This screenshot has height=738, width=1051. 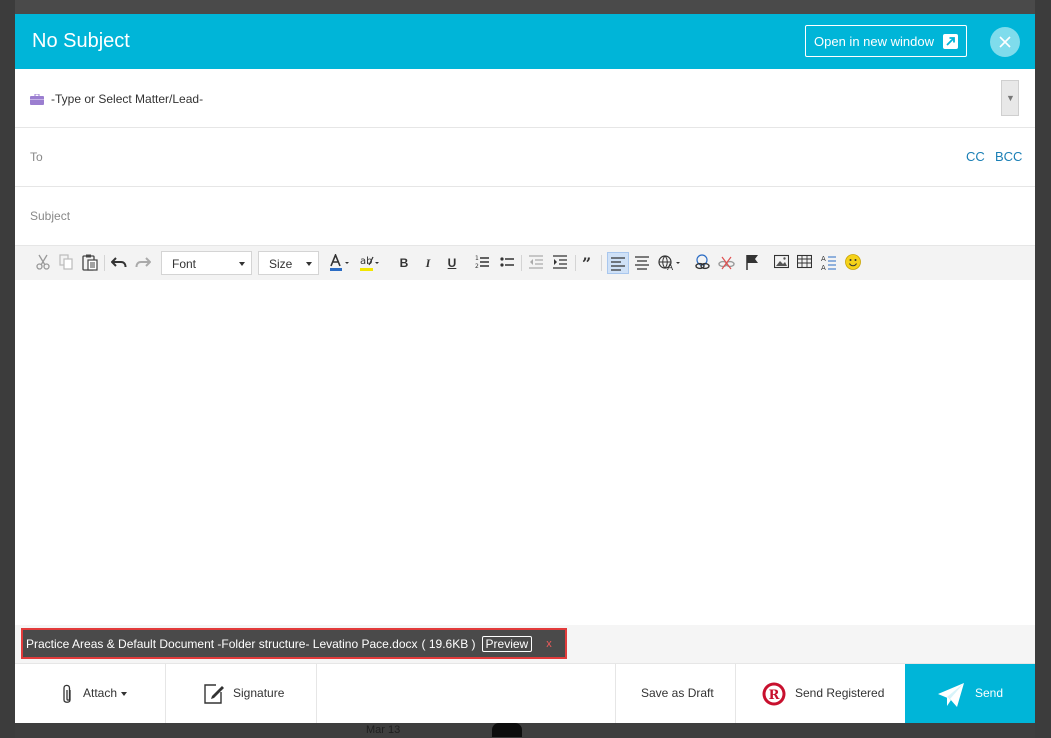 What do you see at coordinates (259, 693) in the screenshot?
I see `signature-label: Signature` at bounding box center [259, 693].